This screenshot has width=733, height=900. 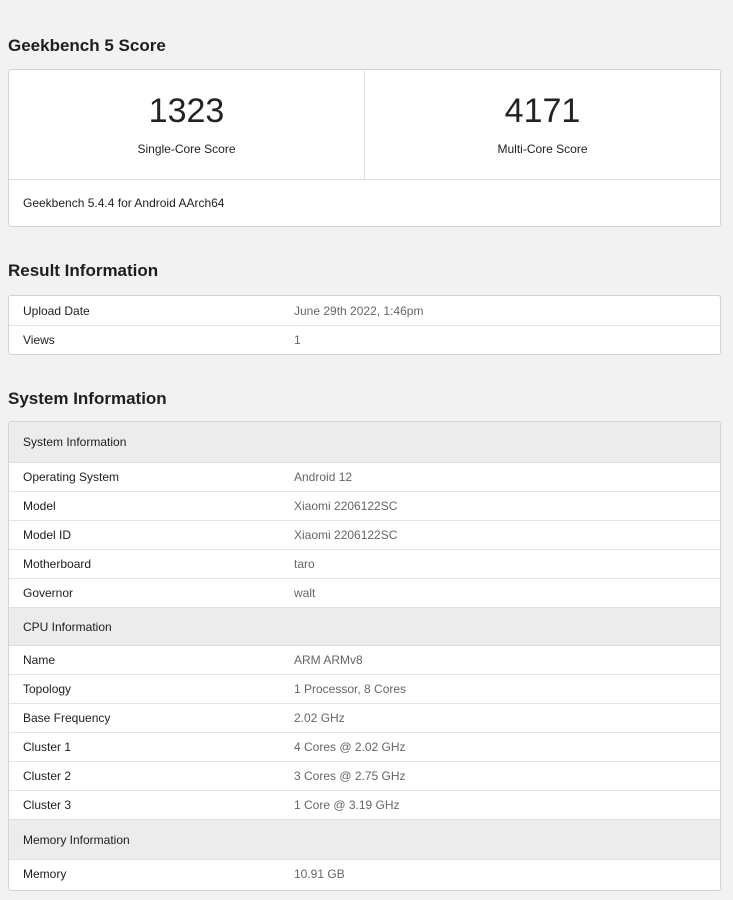 I want to click on row-value: ARM ARMv8, so click(x=328, y=660).